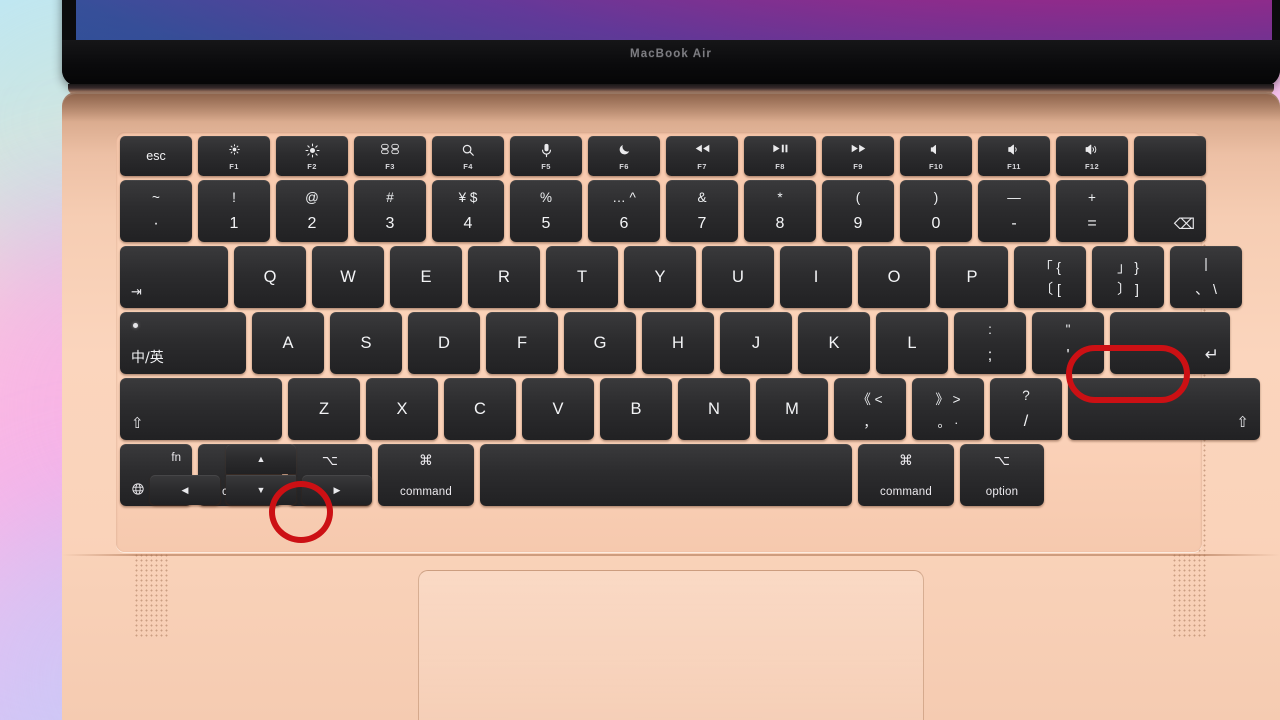 This screenshot has height=720, width=1280. Describe the element at coordinates (738, 277) in the screenshot. I see `key-u: U` at that location.